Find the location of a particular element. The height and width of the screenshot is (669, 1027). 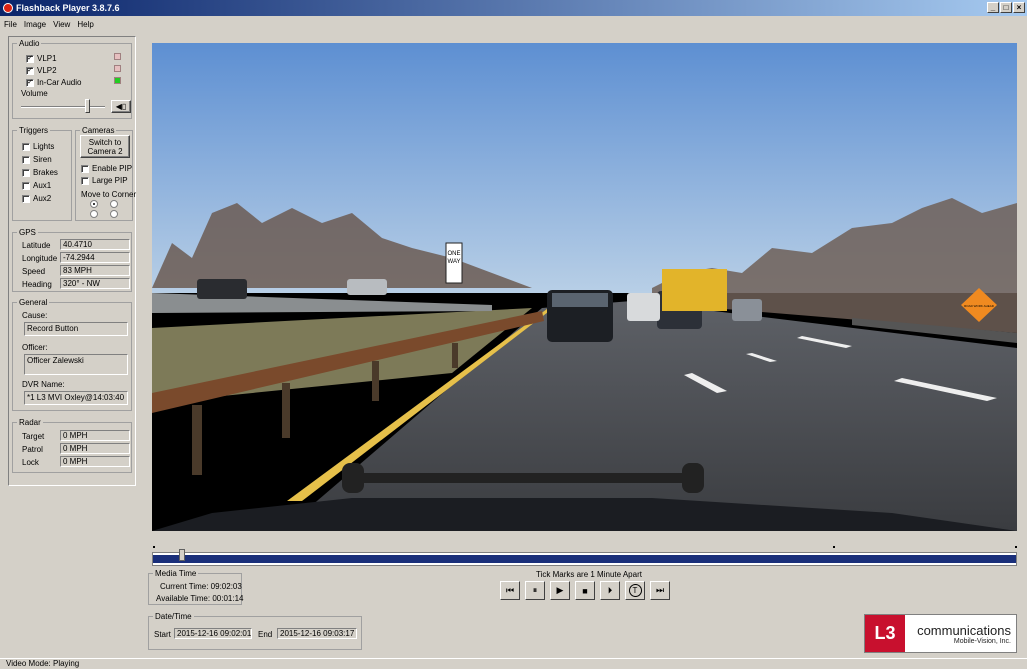

heading-label: Heading is located at coordinates (37, 284).